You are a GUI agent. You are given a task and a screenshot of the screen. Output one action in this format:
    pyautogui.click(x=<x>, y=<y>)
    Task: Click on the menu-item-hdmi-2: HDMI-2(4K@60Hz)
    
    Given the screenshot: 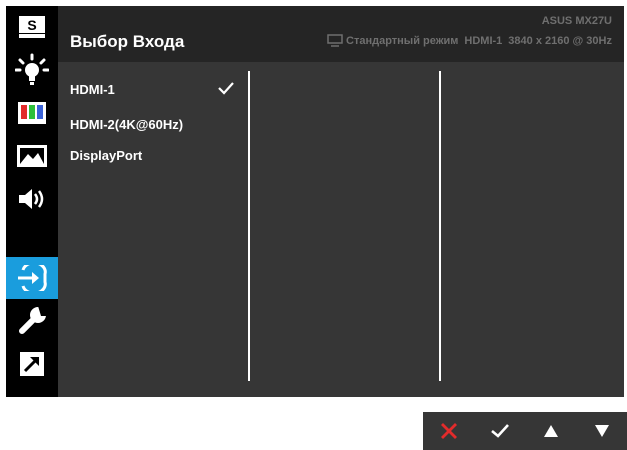 What is the action you would take?
    pyautogui.click(x=126, y=124)
    